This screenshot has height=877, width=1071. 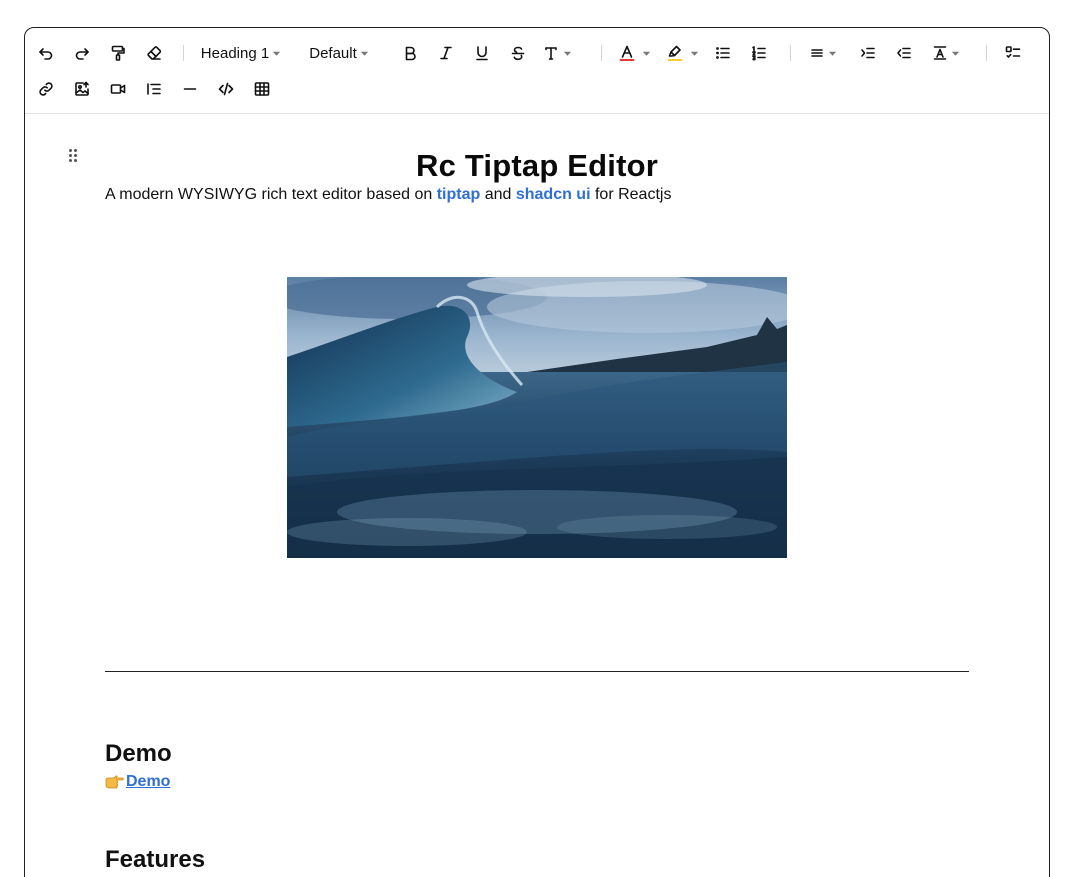 I want to click on align-icon, so click(x=817, y=53).